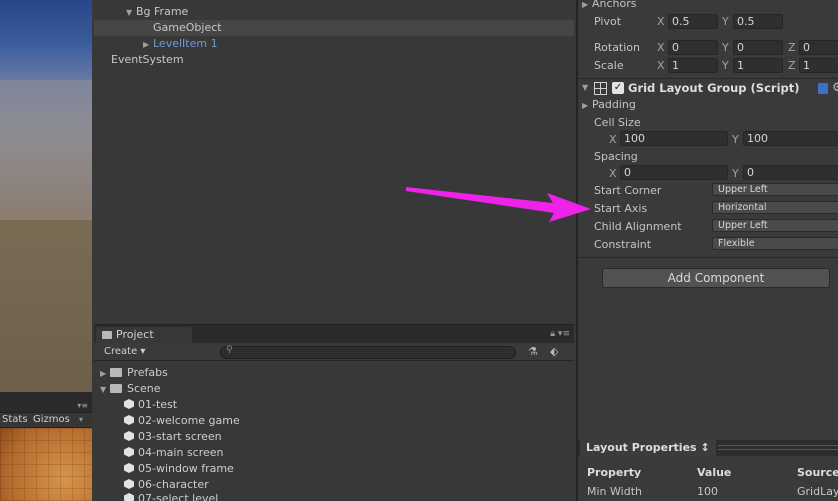  I want to click on scale-z-field: 1, so click(818, 65).